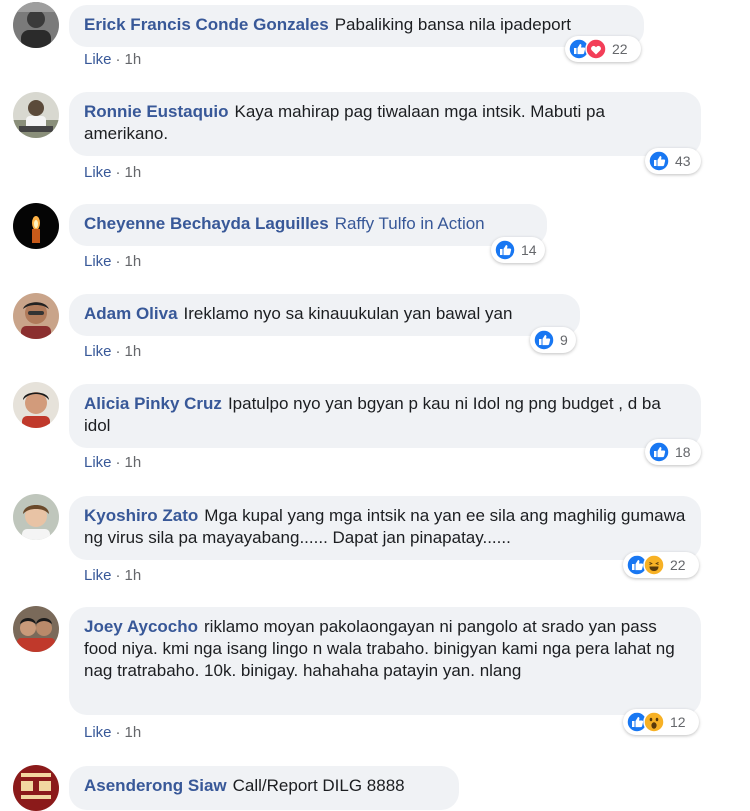 The image size is (750, 811). I want to click on comment-text: Pabaliking bansa nila ipadeport, so click(452, 24).